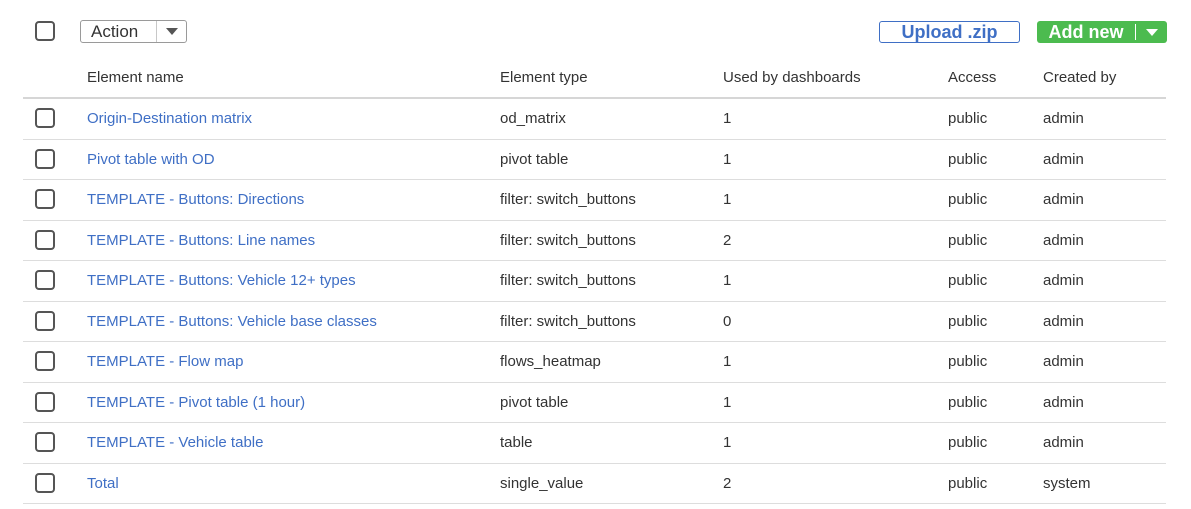  Describe the element at coordinates (151, 160) in the screenshot. I see `element-name-link: Pivot table with OD` at that location.